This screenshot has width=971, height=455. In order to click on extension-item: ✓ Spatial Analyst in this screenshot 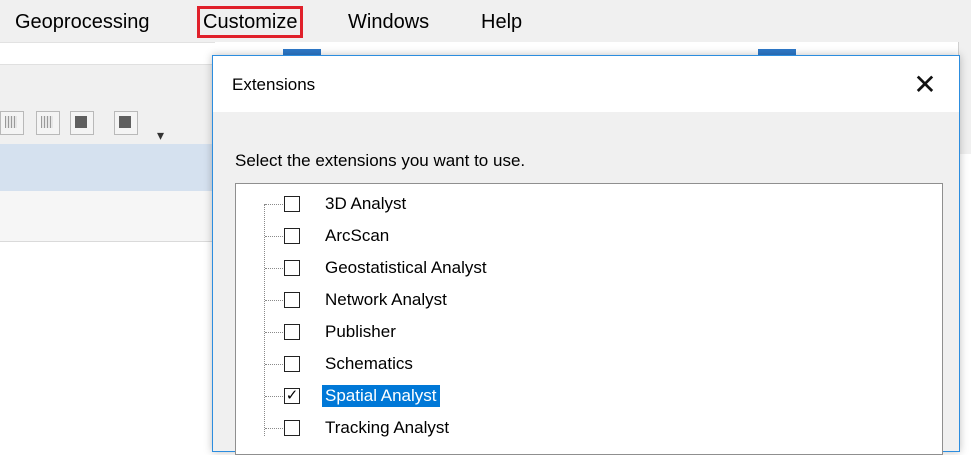, I will do `click(586, 396)`.